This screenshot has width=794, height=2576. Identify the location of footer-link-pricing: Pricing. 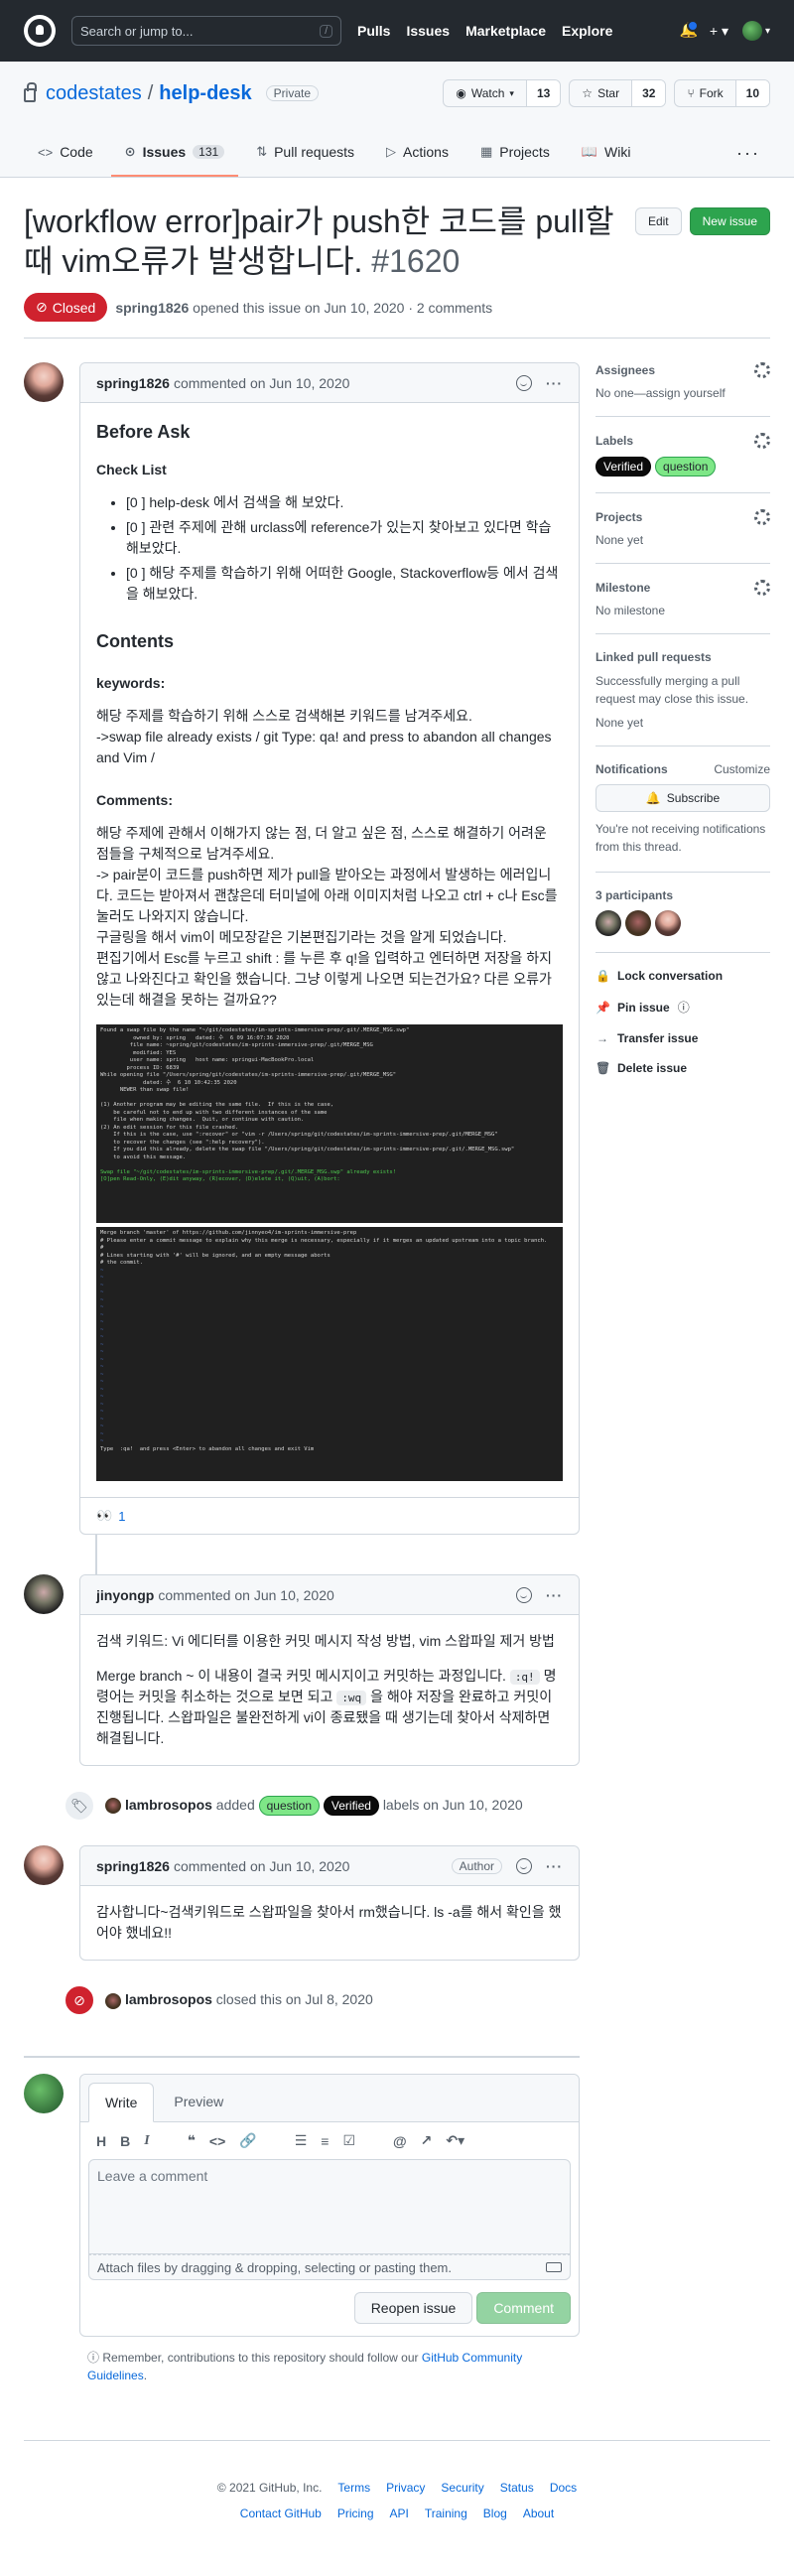
(355, 2513).